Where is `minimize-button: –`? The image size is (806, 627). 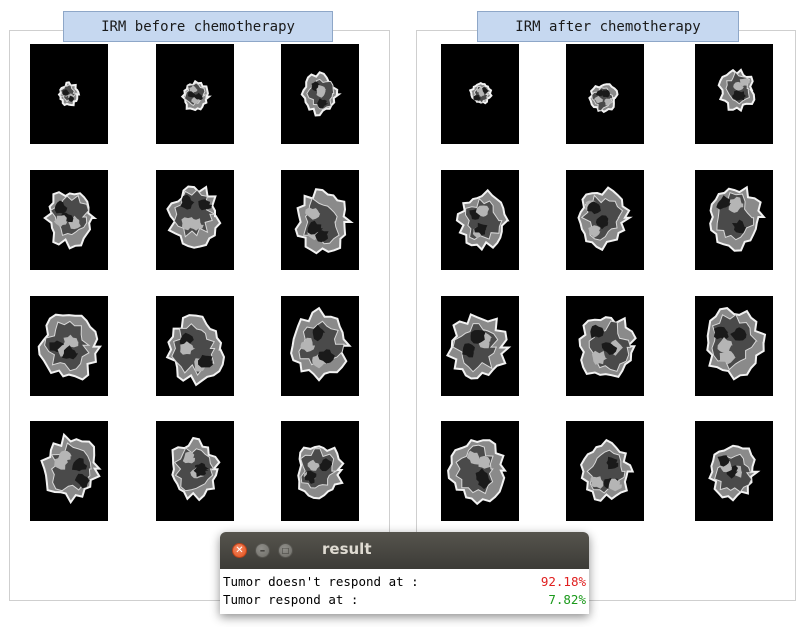
minimize-button: – is located at coordinates (262, 550).